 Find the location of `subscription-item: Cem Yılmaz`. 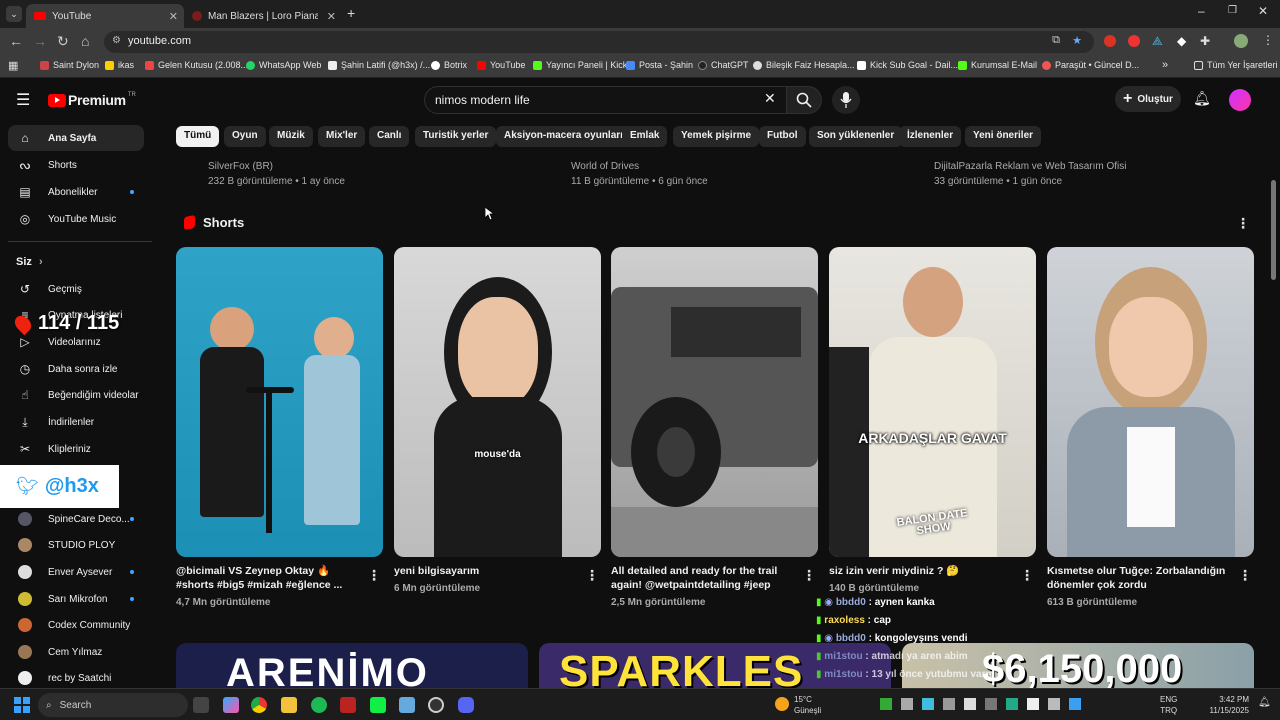

subscription-item: Cem Yılmaz is located at coordinates (76, 652).